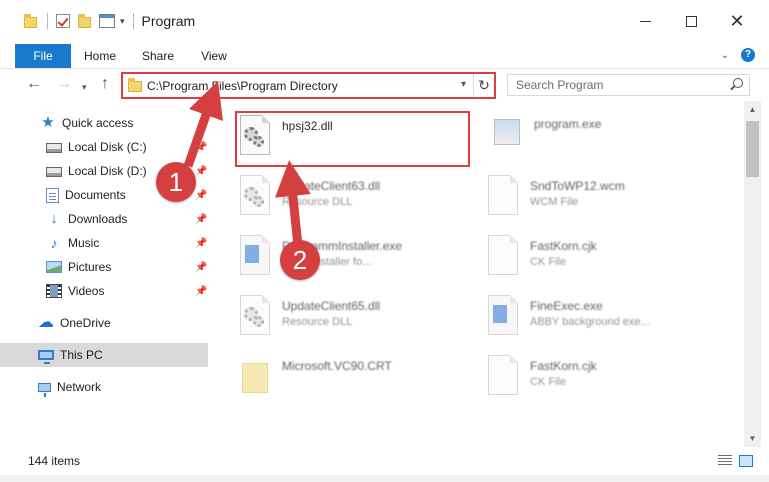 The image size is (769, 482). Describe the element at coordinates (203, 124) in the screenshot. I see `arrow-1-icon` at that location.